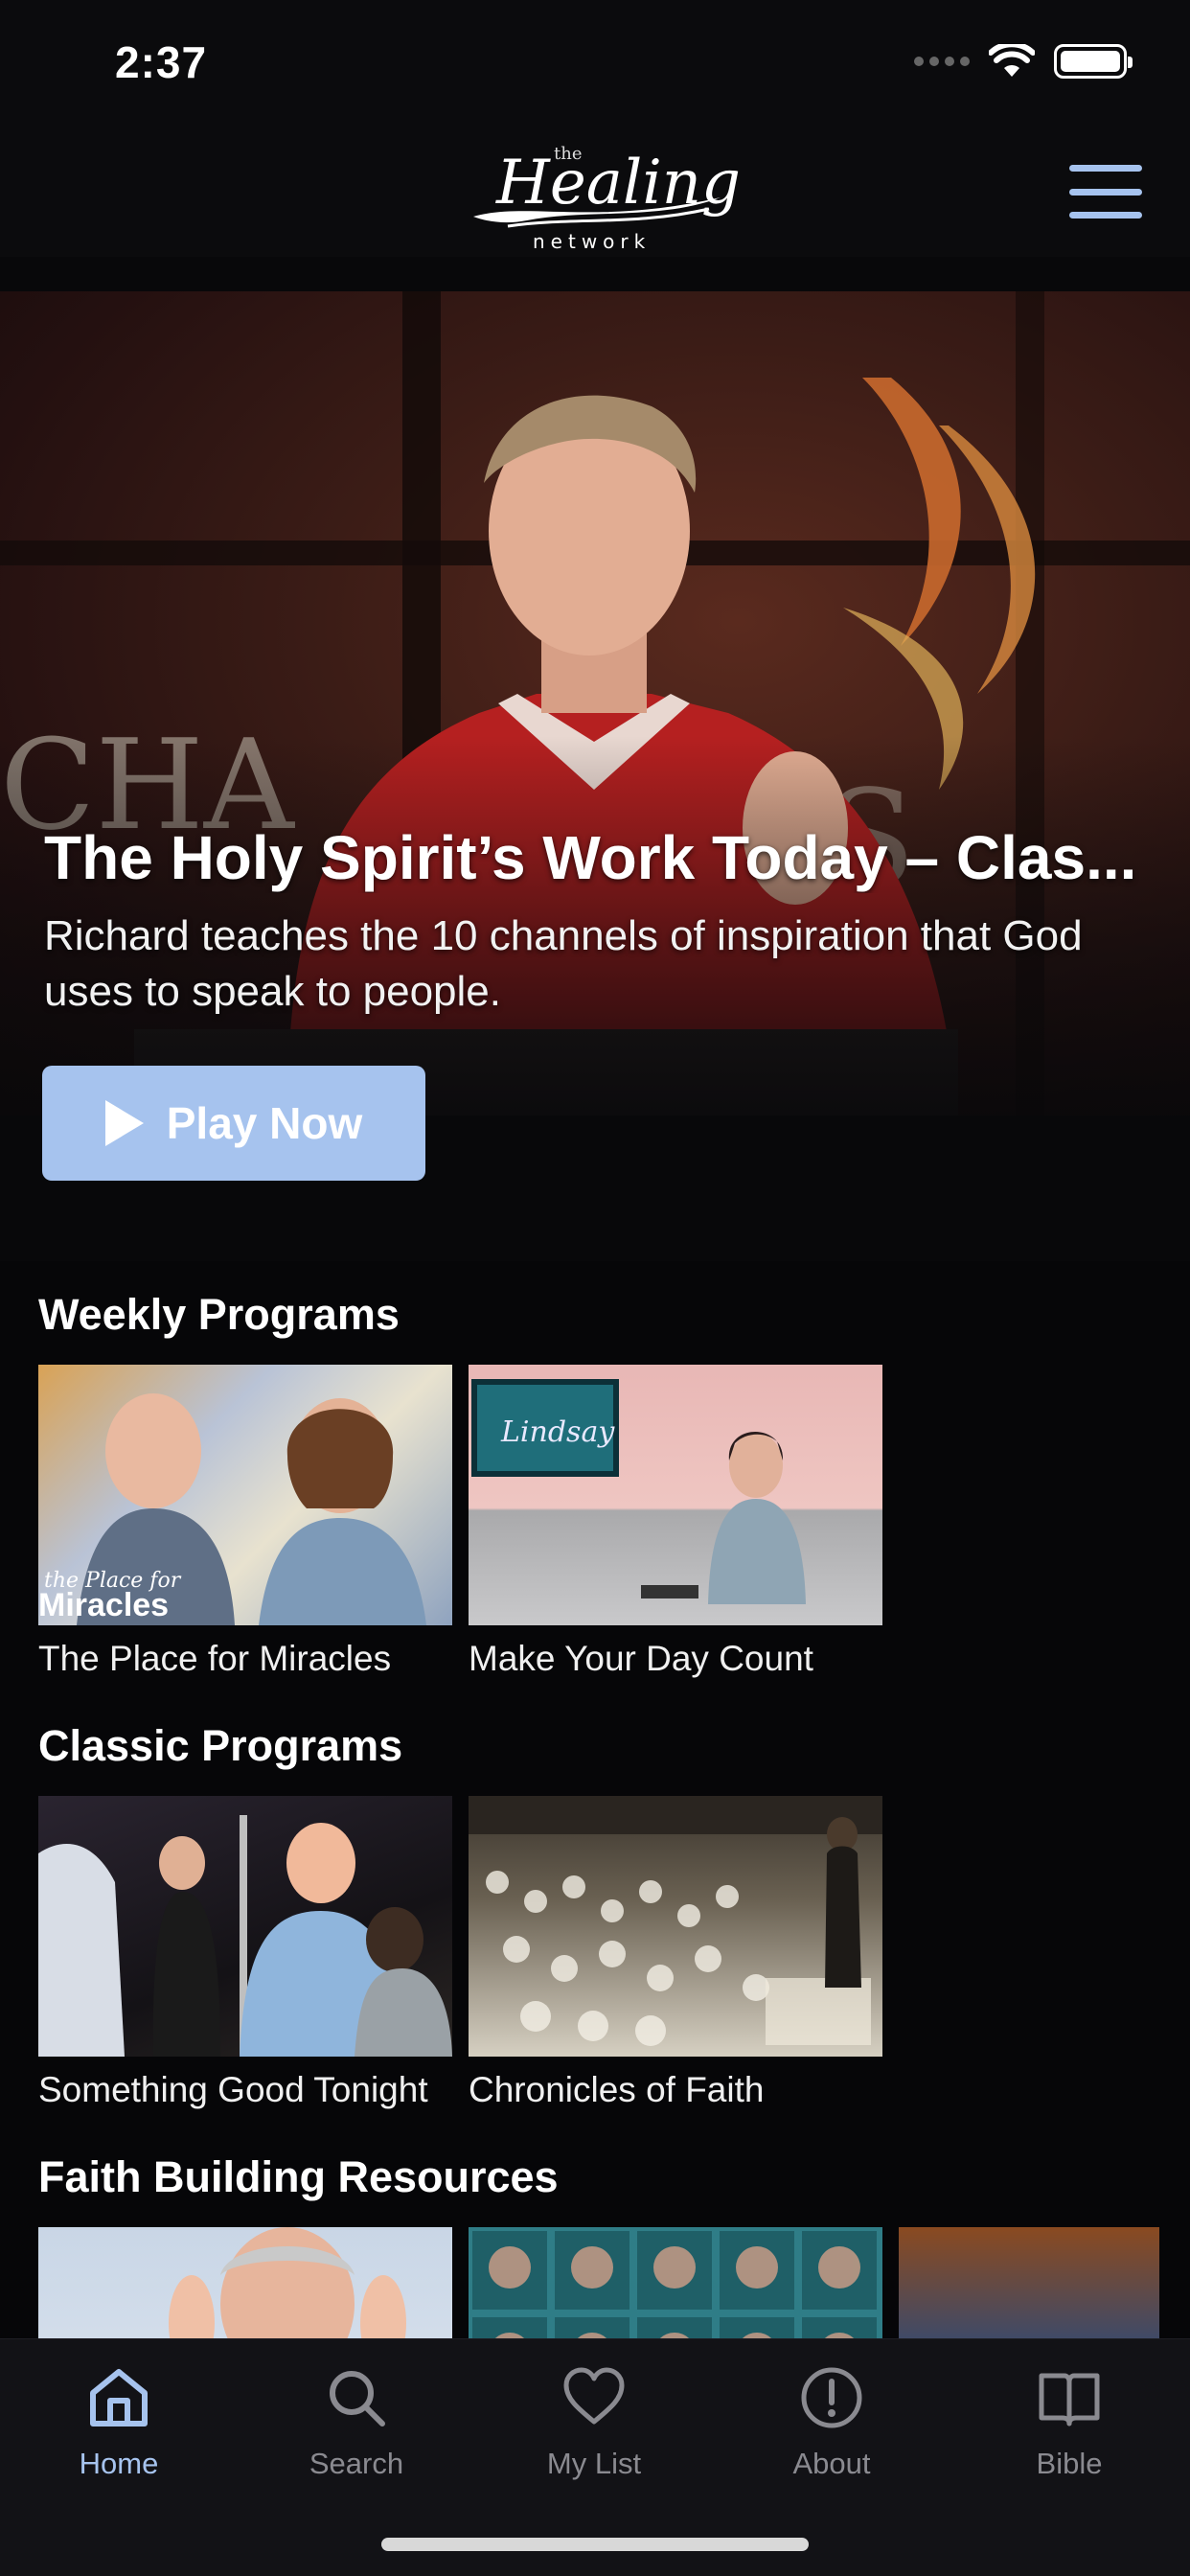 The height and width of the screenshot is (2576, 1190). What do you see at coordinates (162, 62) in the screenshot?
I see `status-time: 2:37` at bounding box center [162, 62].